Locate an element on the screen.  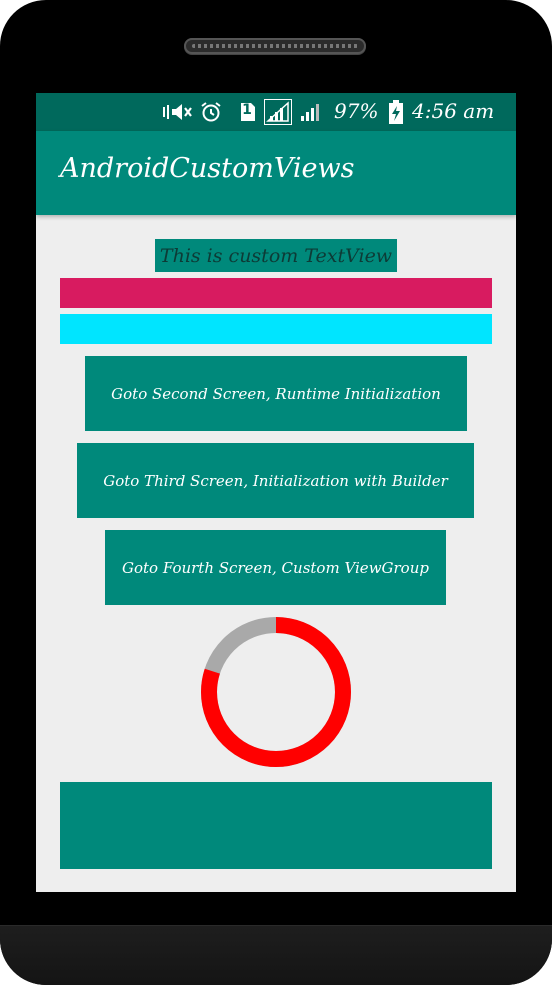
custom-view-cyan-bar is located at coordinates (276, 329).